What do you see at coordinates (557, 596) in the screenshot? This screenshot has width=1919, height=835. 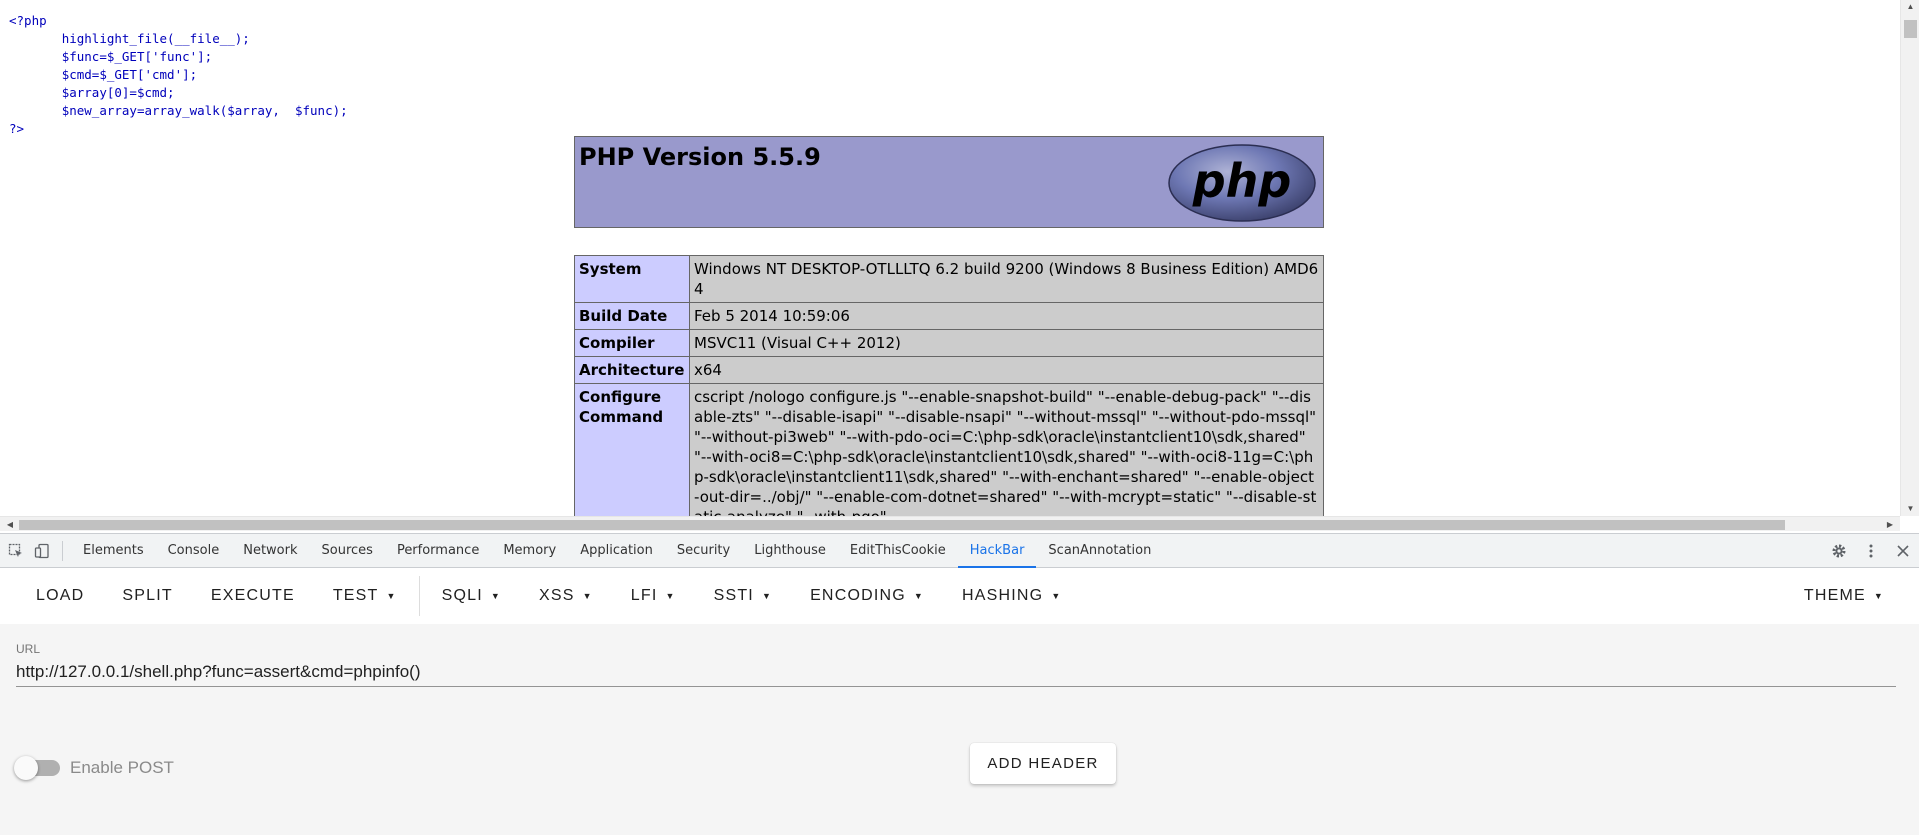 I see `xss-label: XSS` at bounding box center [557, 596].